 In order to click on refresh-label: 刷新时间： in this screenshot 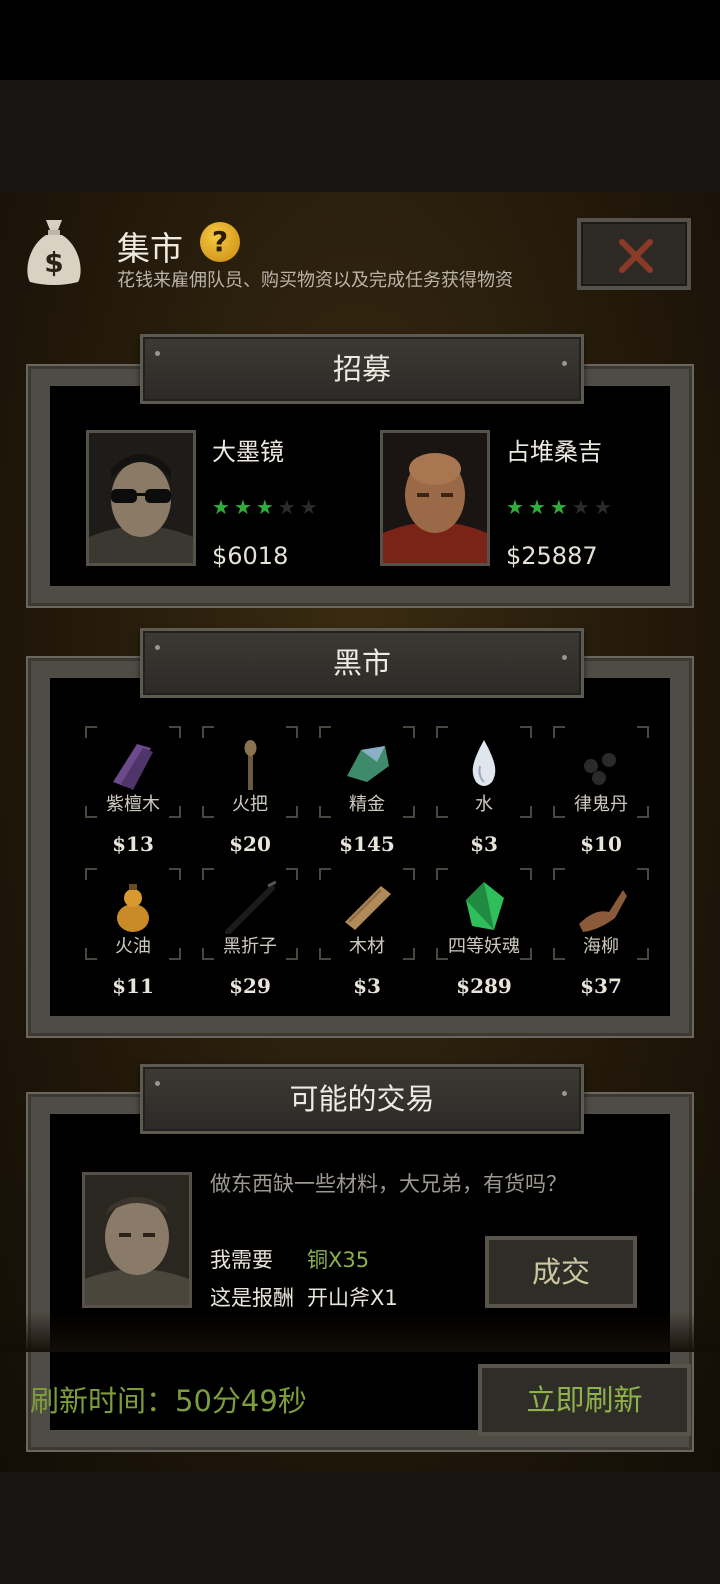, I will do `click(103, 1401)`.